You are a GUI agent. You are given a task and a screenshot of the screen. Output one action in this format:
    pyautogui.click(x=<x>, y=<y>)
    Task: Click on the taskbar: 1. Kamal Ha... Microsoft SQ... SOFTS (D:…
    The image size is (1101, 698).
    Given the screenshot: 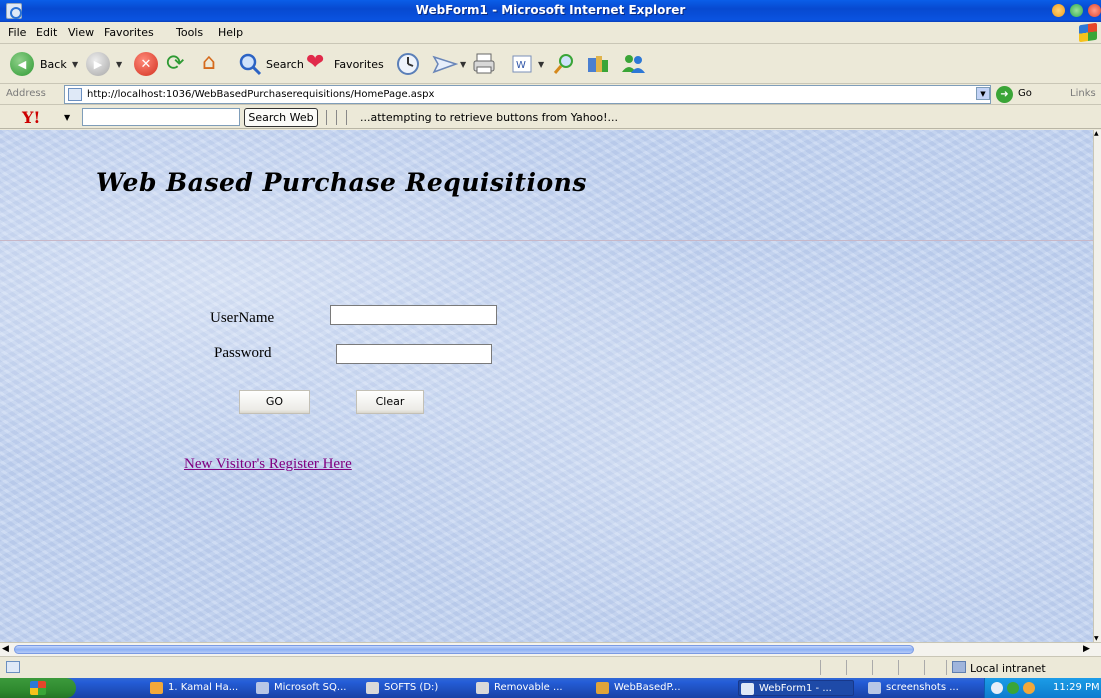 What is the action you would take?
    pyautogui.click(x=550, y=688)
    